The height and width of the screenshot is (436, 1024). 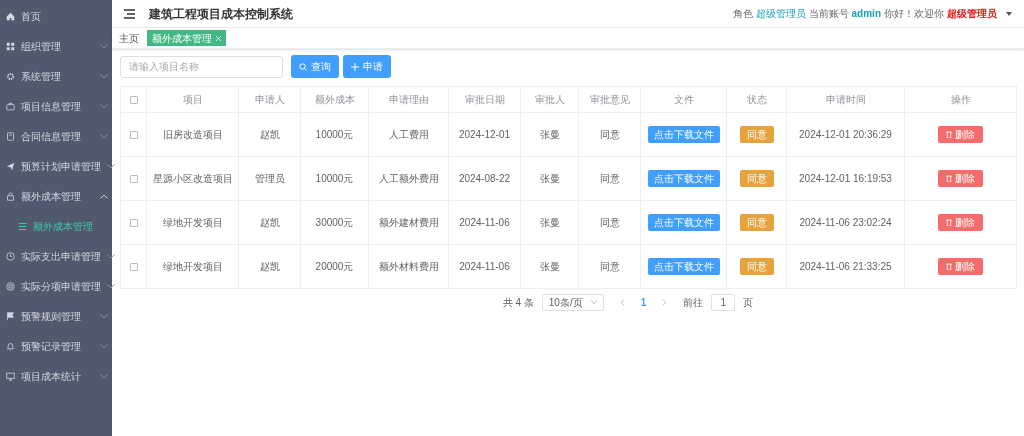 What do you see at coordinates (756, 99) in the screenshot?
I see `column-header: 状态` at bounding box center [756, 99].